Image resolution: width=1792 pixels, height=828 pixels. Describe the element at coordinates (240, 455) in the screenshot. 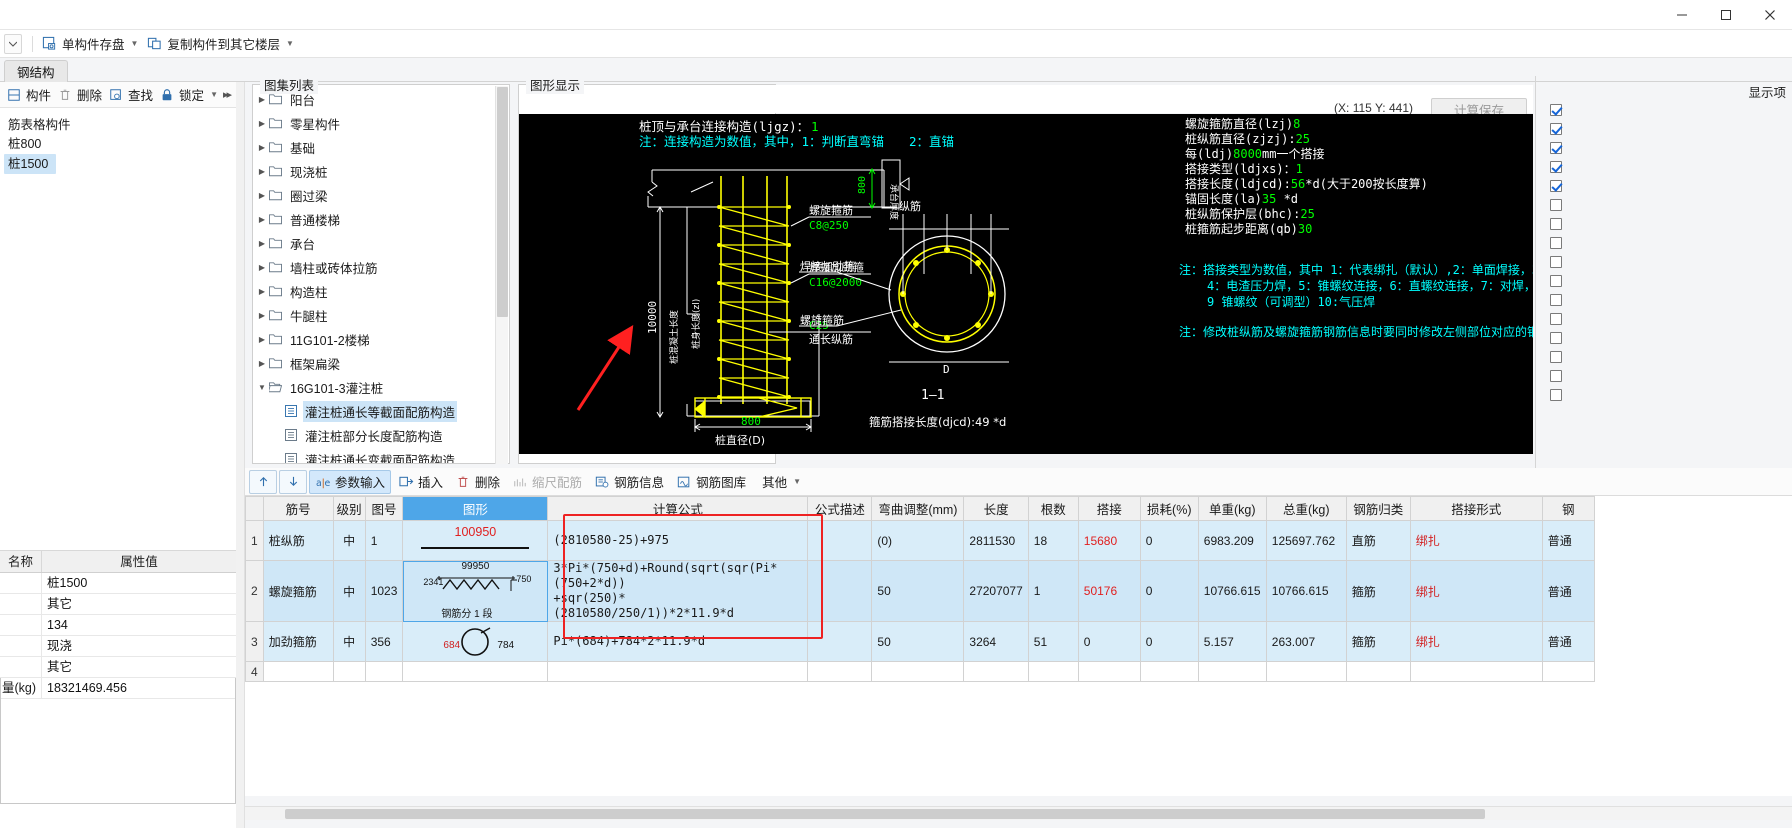

I see `panel-splitter` at that location.